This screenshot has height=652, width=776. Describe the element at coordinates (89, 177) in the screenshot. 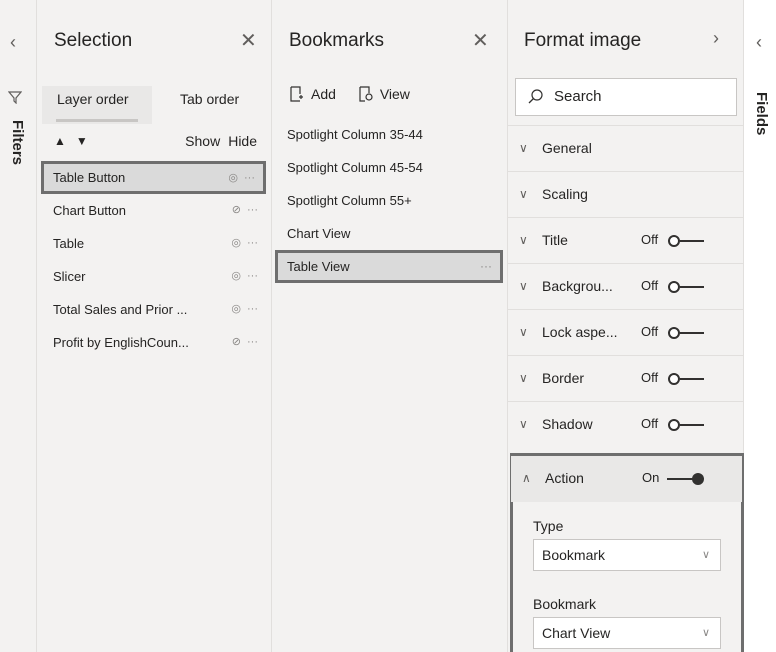

I see `layer-name: Table Button` at that location.